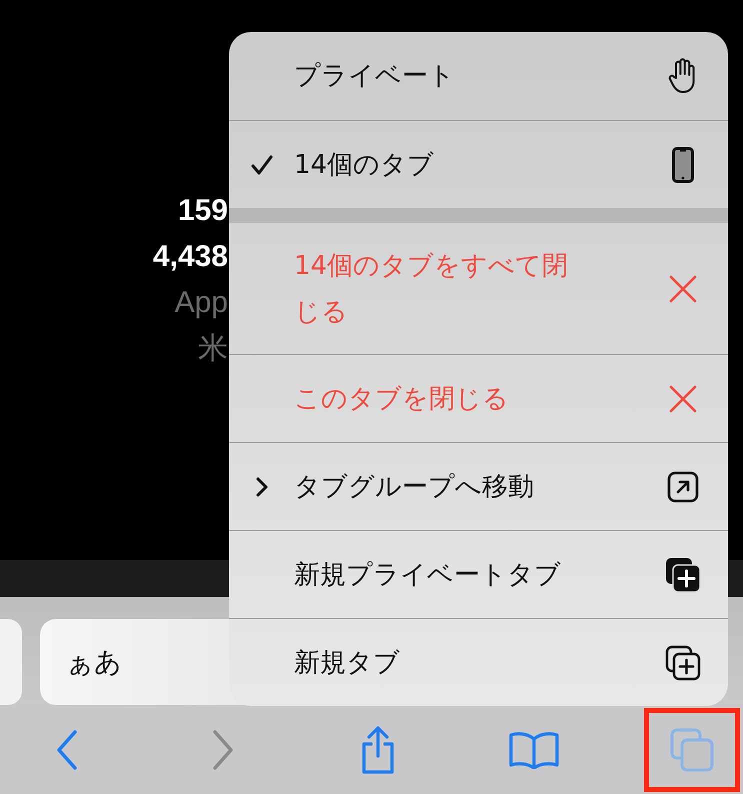  What do you see at coordinates (201, 303) in the screenshot?
I see `page-text: App` at bounding box center [201, 303].